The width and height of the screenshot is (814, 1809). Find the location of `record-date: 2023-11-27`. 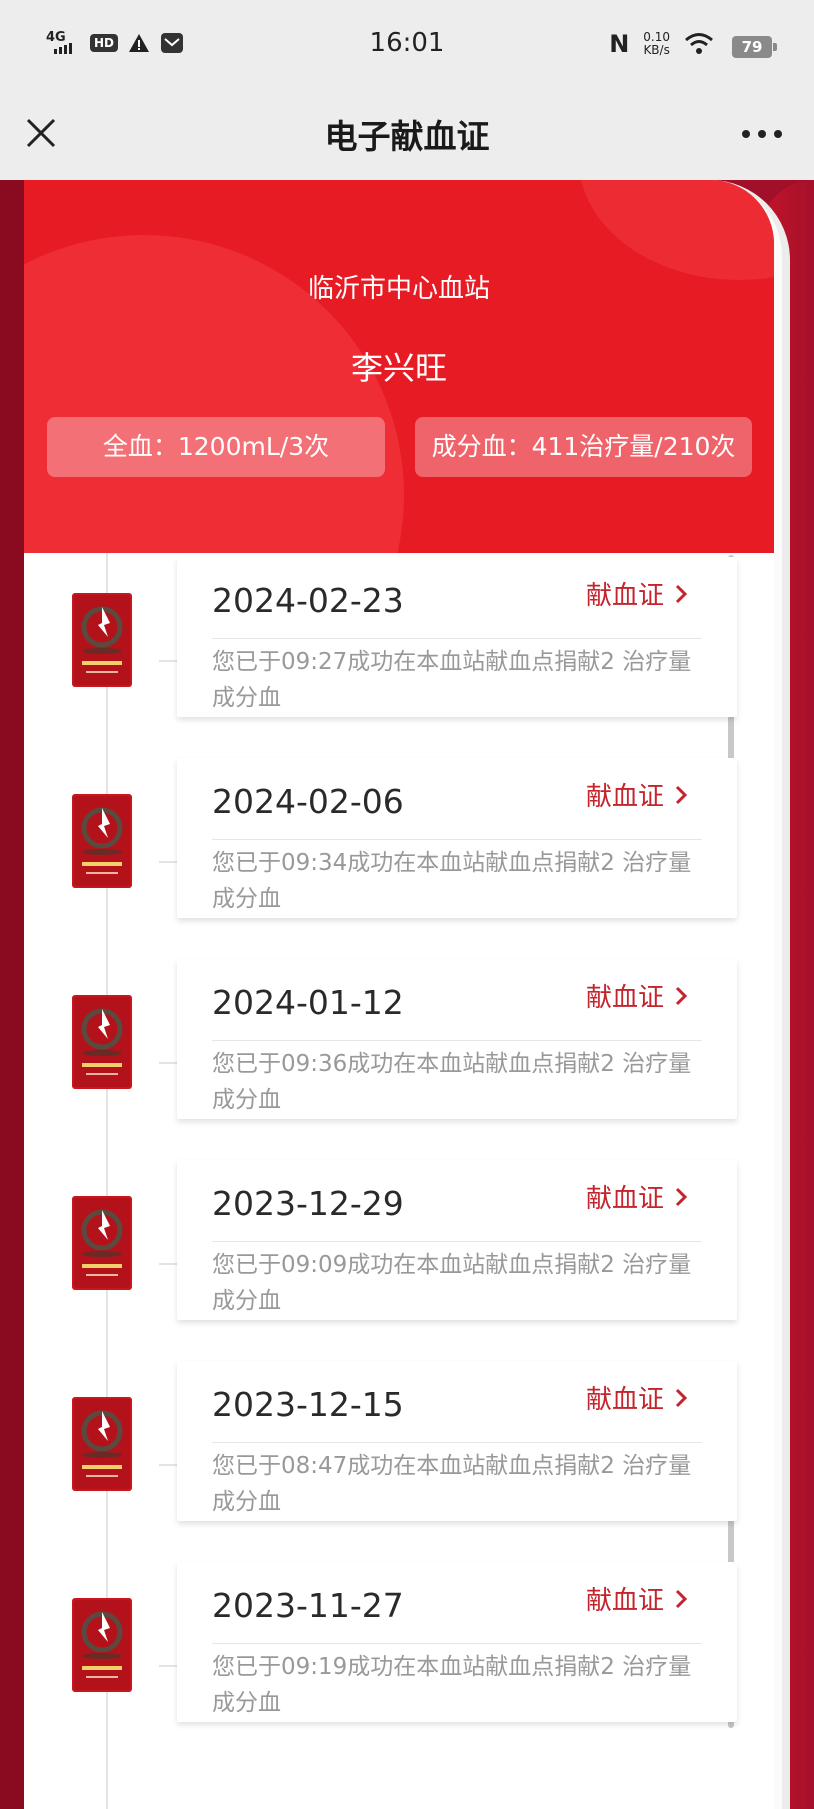

record-date: 2023-11-27 is located at coordinates (308, 1605).